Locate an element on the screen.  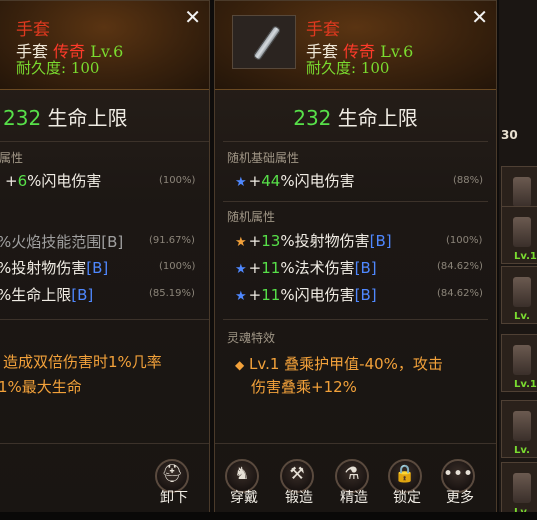
button-label: 锁定 is located at coordinates (407, 498).